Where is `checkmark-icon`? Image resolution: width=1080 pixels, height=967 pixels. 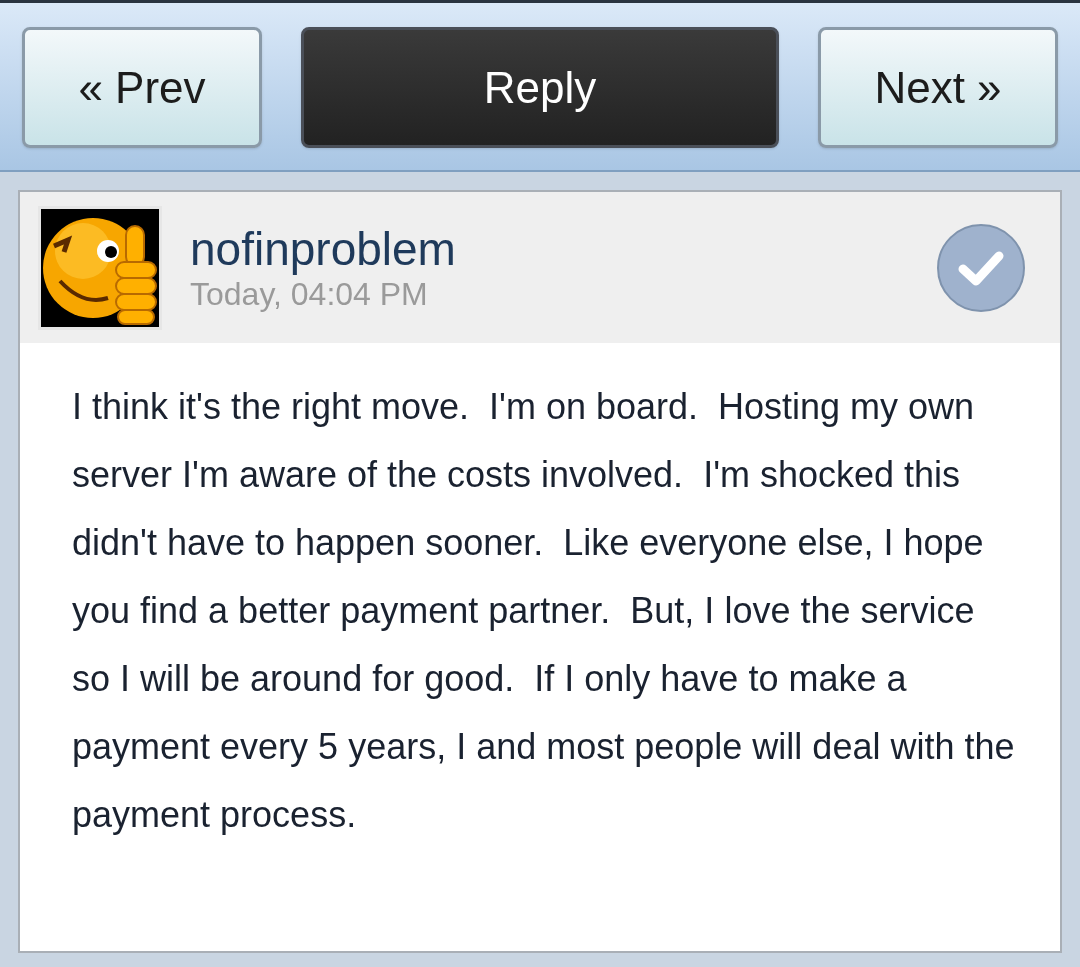 checkmark-icon is located at coordinates (981, 267).